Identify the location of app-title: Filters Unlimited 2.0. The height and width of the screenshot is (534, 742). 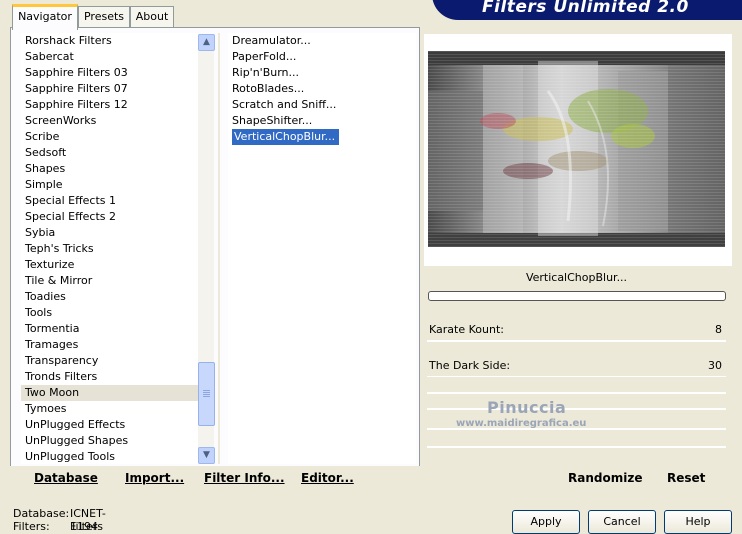
(585, 8).